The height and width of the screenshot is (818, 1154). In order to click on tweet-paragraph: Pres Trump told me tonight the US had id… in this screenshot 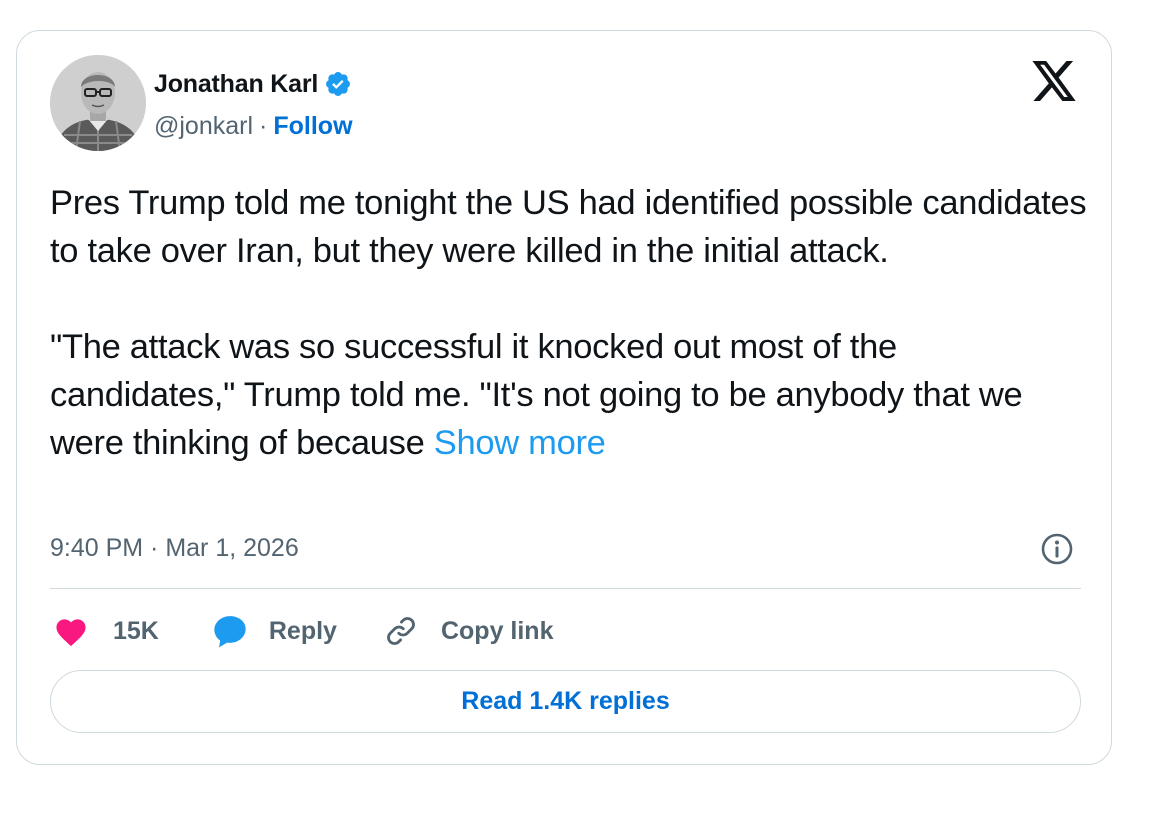, I will do `click(568, 227)`.